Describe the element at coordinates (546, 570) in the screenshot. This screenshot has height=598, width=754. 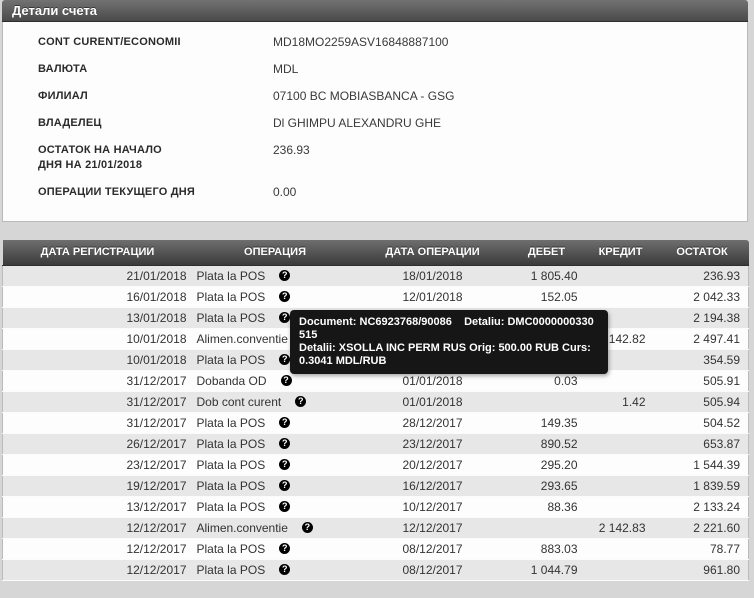
I see `debit-cell: 1 044.79` at that location.